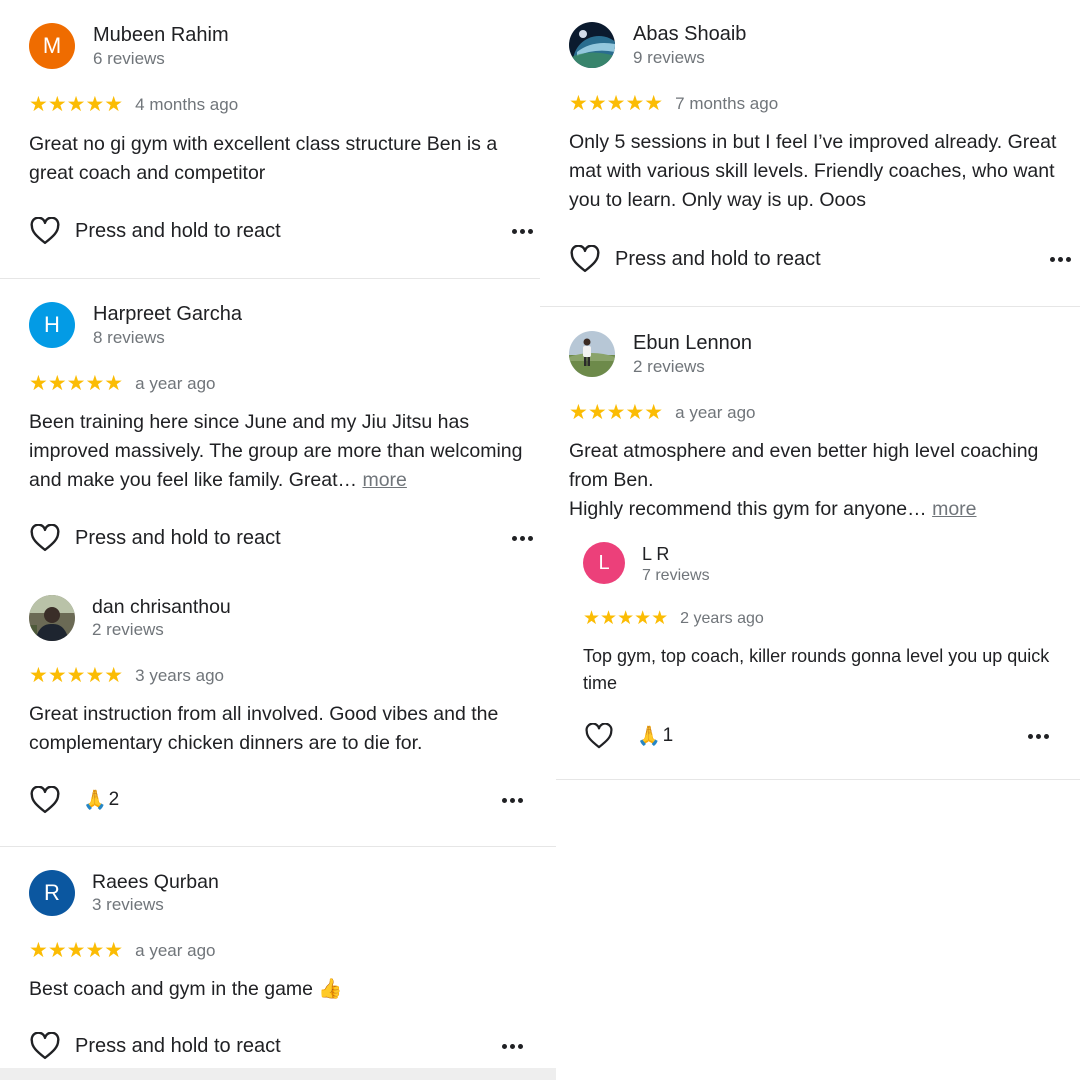  Describe the element at coordinates (689, 34) in the screenshot. I see `reviewer-name: Abas Shoaib` at that location.